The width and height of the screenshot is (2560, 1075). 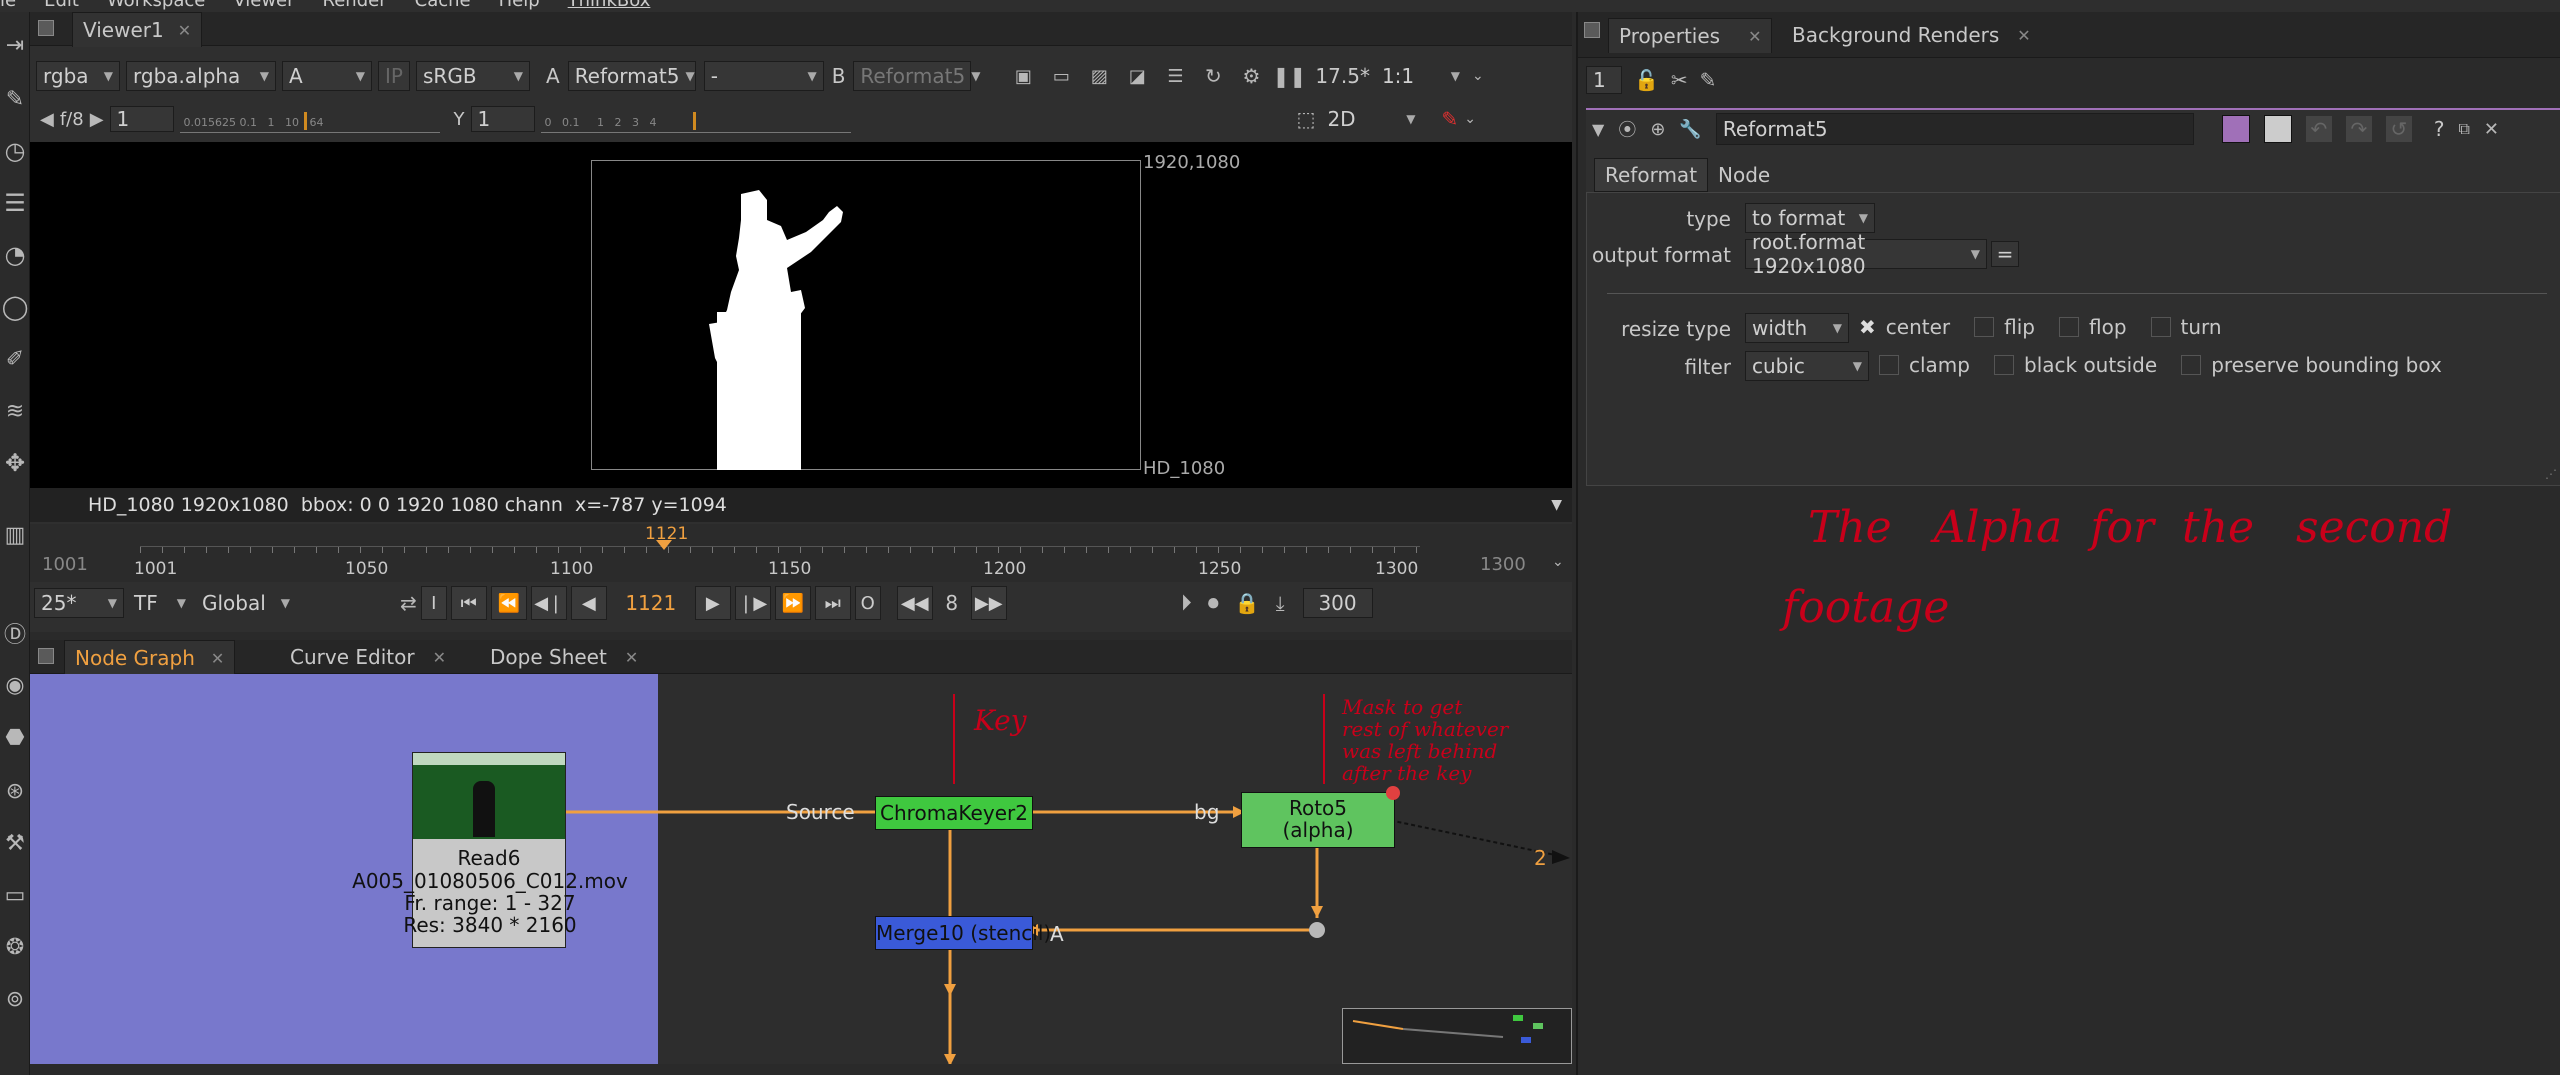 I want to click on metadata-tool-icon: ⬣, so click(x=15, y=737).